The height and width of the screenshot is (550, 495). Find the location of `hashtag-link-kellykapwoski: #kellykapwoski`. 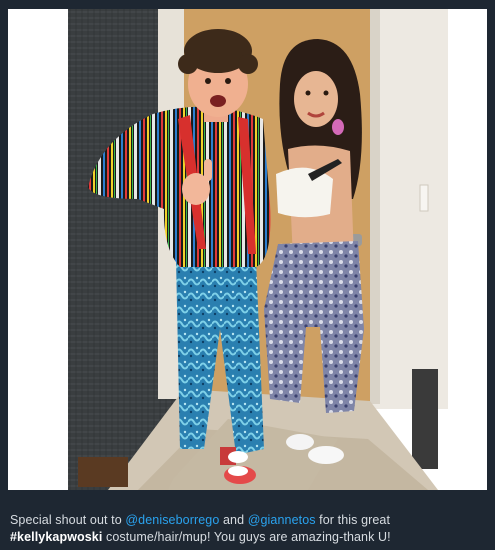

hashtag-link-kellykapwoski: #kellykapwoski is located at coordinates (56, 537).